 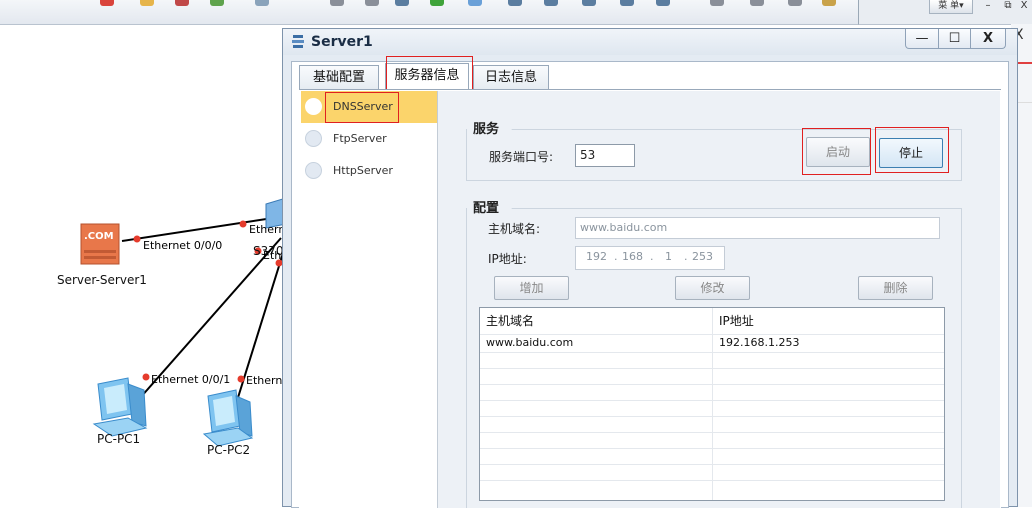 I want to click on server-list-label: DNSServer, so click(x=363, y=106).